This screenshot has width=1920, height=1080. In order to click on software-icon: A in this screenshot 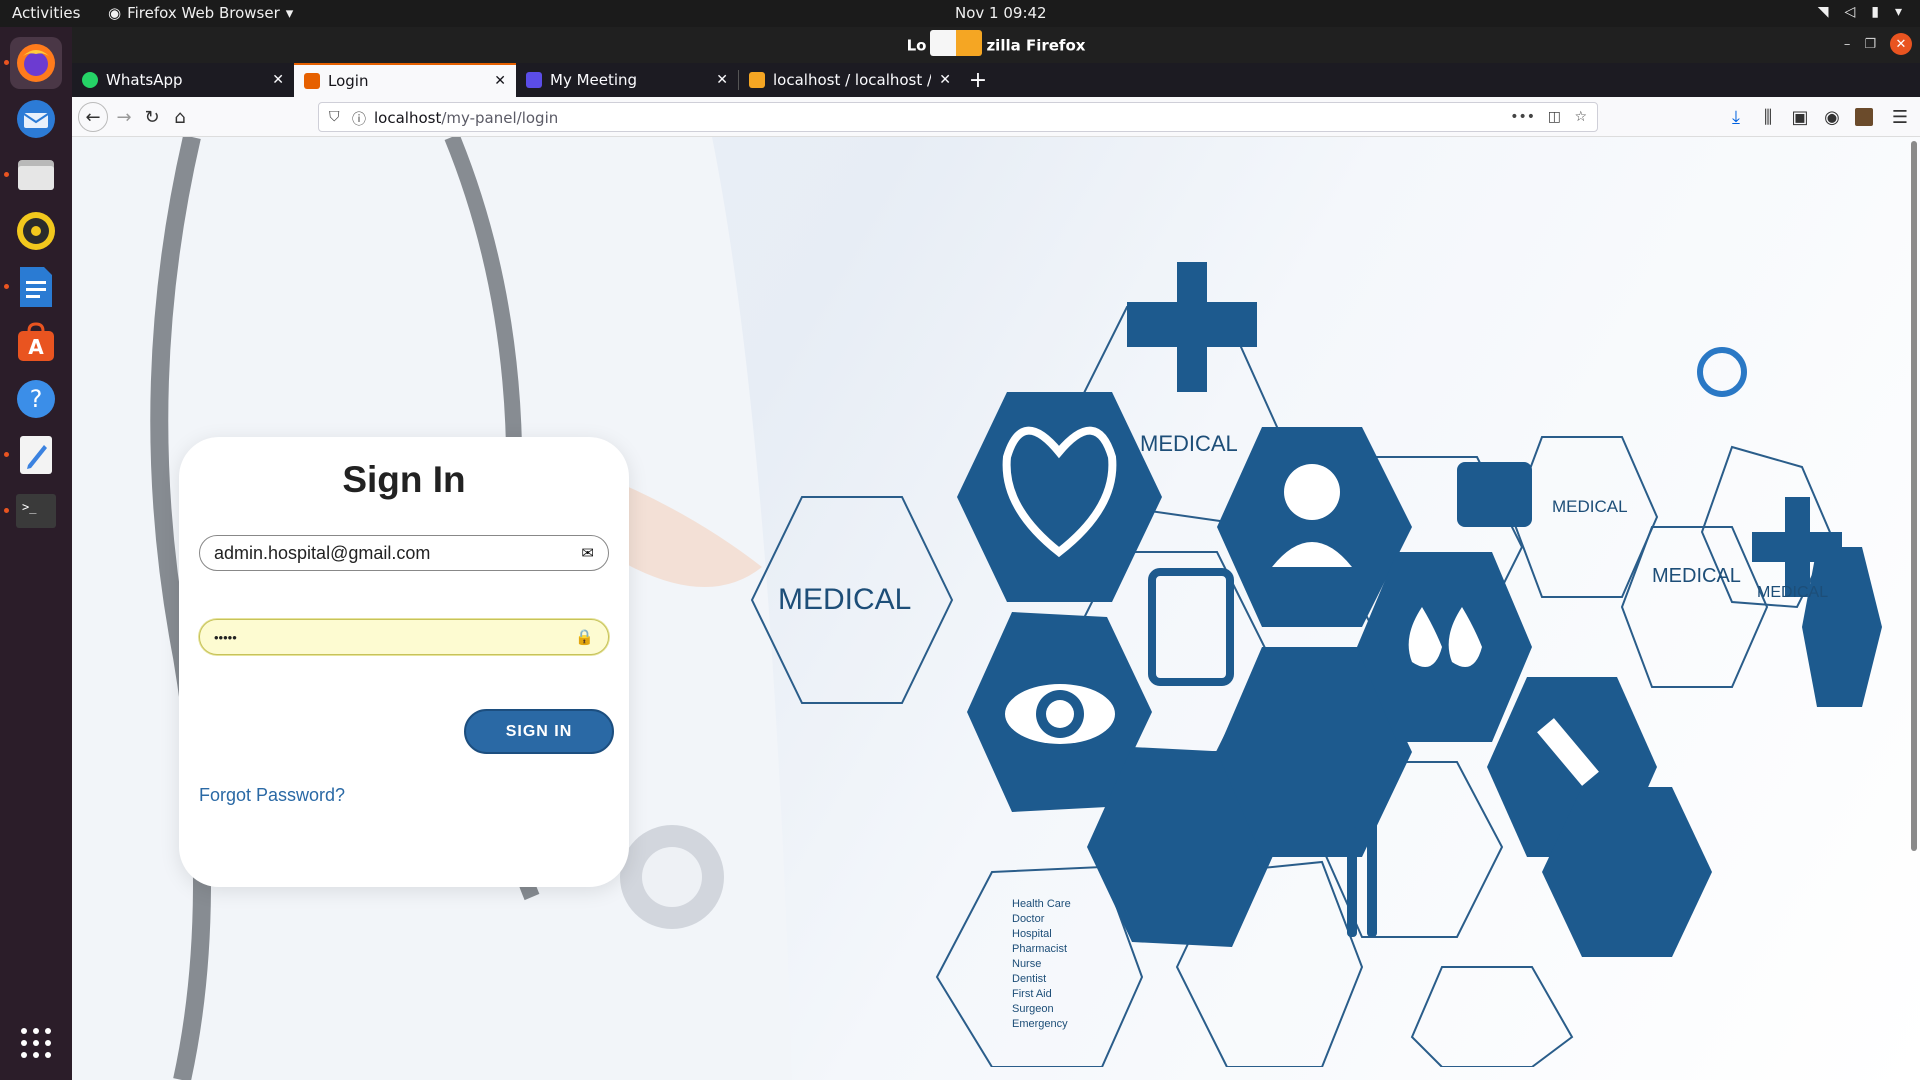, I will do `click(36, 341)`.